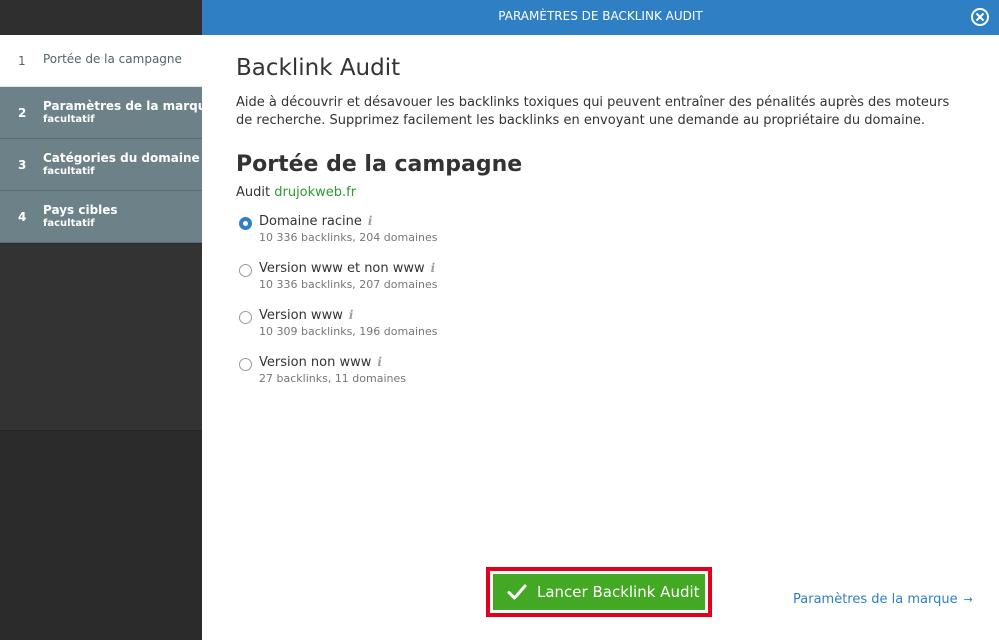  What do you see at coordinates (318, 68) in the screenshot?
I see `page-title: Backlink Audit` at bounding box center [318, 68].